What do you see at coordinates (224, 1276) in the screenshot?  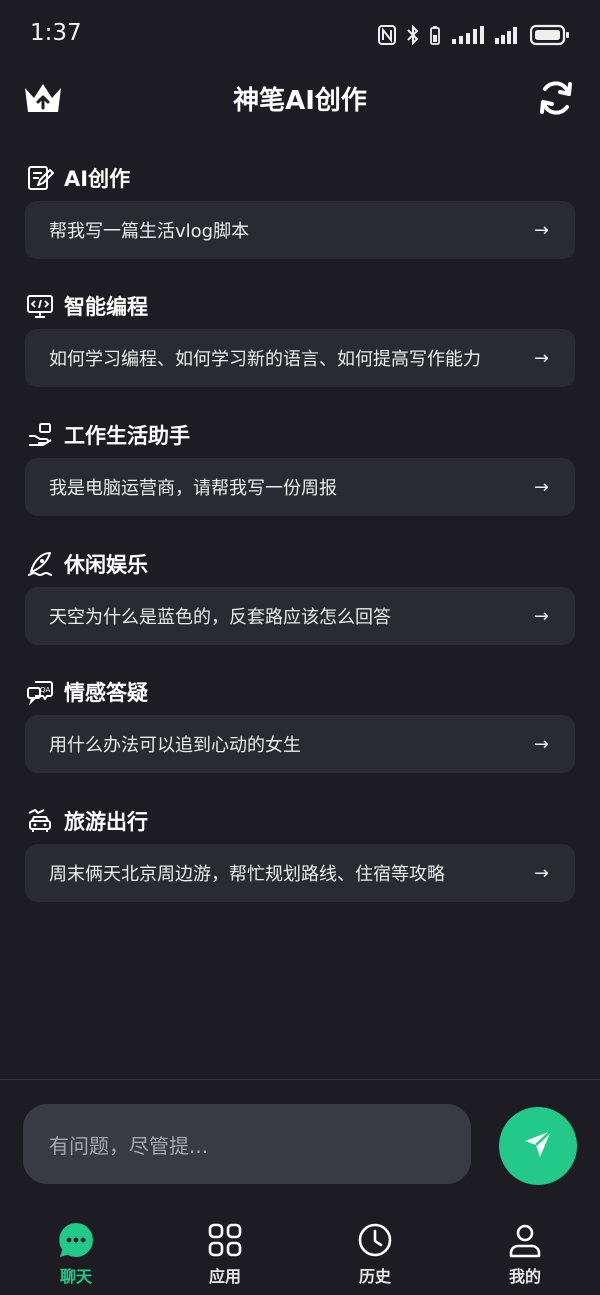 I see `nav-label: 应用` at bounding box center [224, 1276].